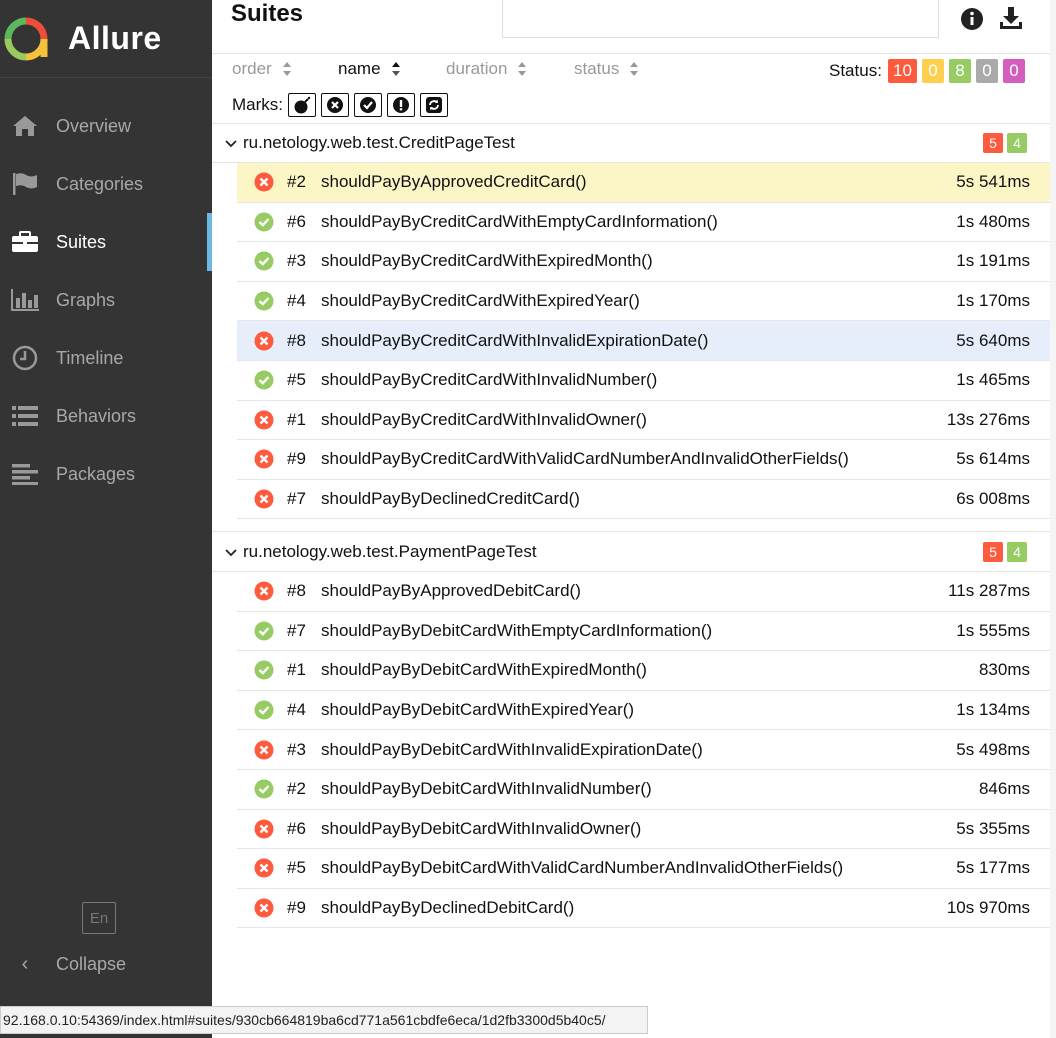 Image resolution: width=1056 pixels, height=1038 pixels. Describe the element at coordinates (390, 551) in the screenshot. I see `suite-name: ru.netology.web.test.PaymentPageTest` at that location.